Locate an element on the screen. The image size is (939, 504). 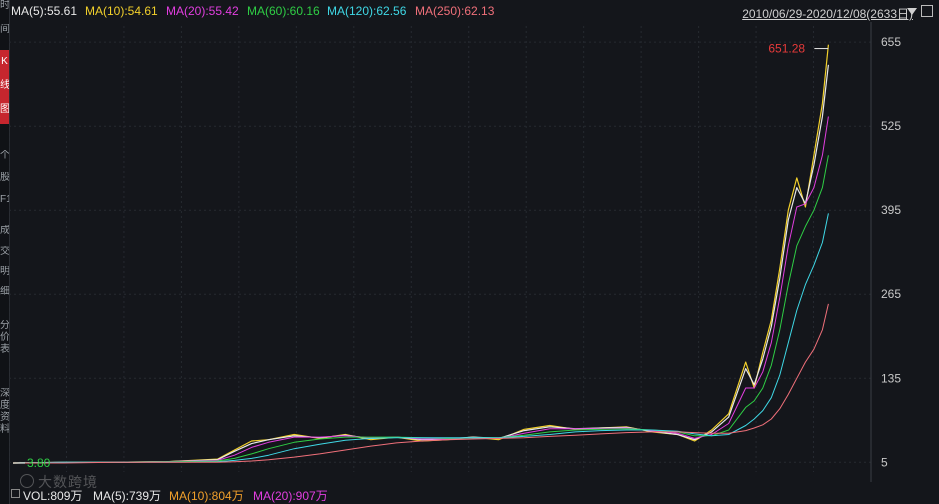
vol-ma20-legend: MA(20):907万 is located at coordinates (290, 496).